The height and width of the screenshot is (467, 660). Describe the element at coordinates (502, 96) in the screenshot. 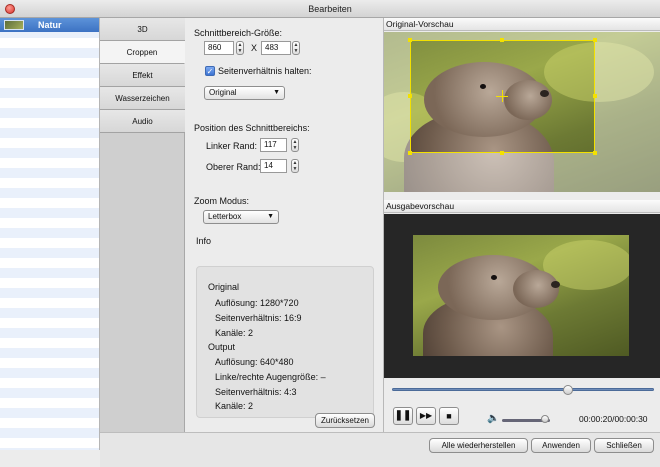

I see `crosshair-icon` at that location.